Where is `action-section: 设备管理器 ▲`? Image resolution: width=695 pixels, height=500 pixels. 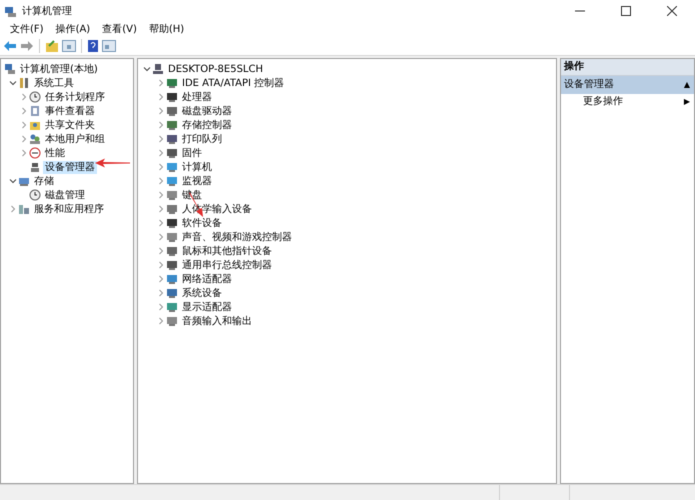 action-section: 设备管理器 ▲ is located at coordinates (627, 85).